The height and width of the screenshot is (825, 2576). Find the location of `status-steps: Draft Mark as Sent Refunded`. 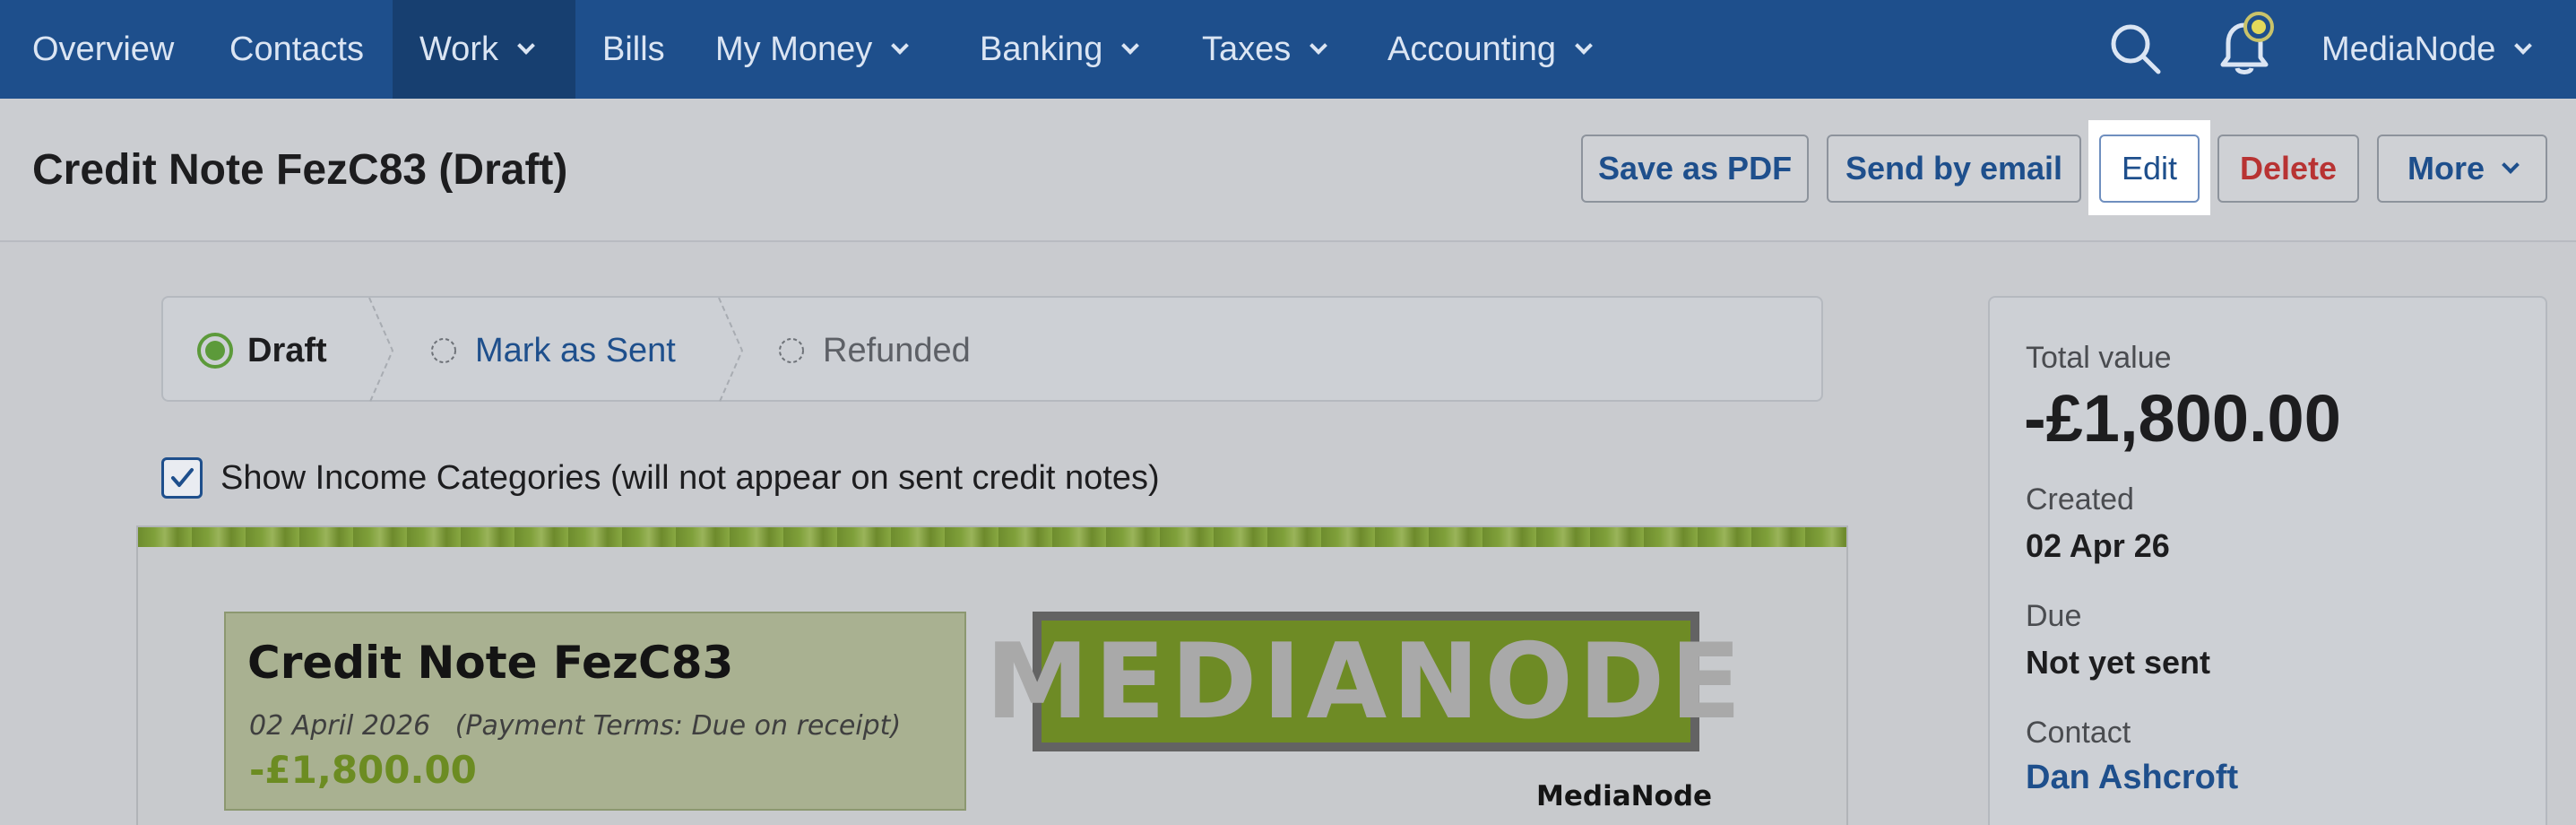

status-steps: Draft Mark as Sent Refunded is located at coordinates (992, 350).